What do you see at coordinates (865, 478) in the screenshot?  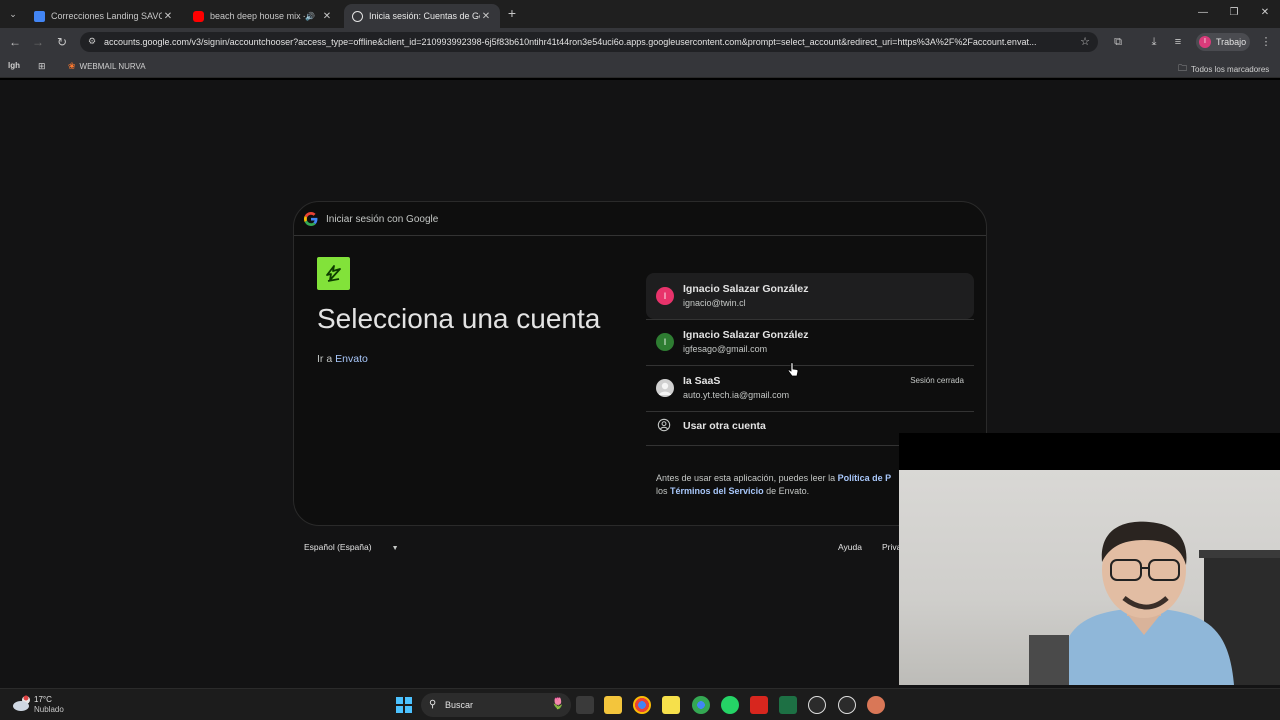 I see `privacy-policy-link: Política de P` at bounding box center [865, 478].